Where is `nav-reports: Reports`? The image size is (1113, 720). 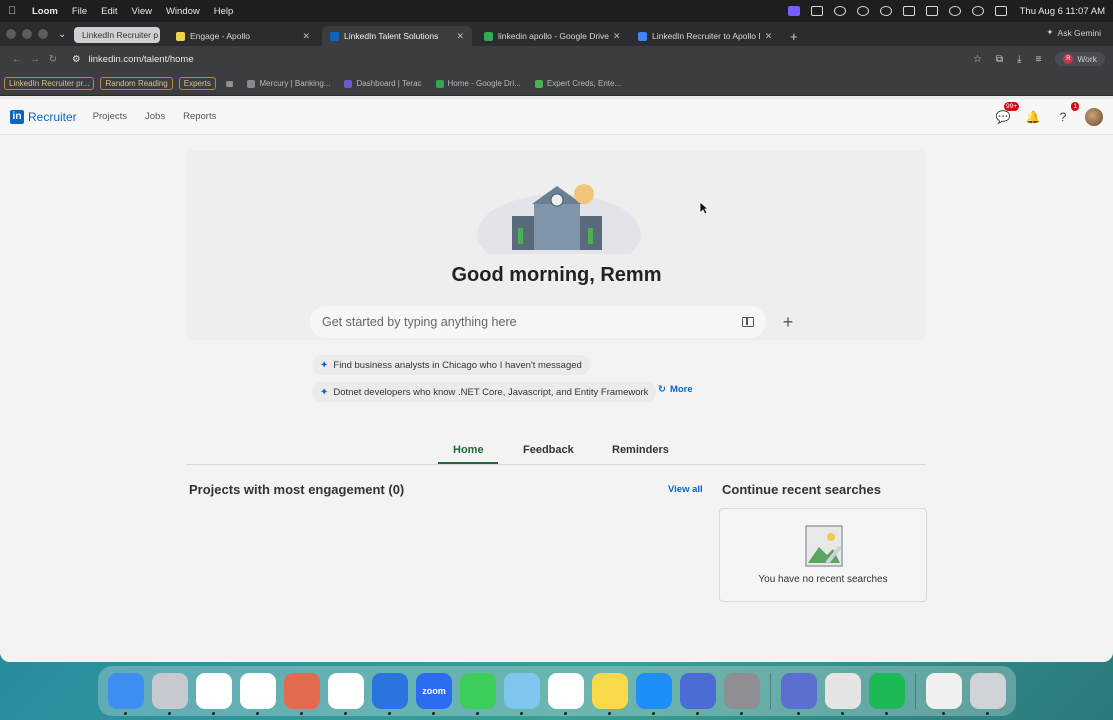 nav-reports: Reports is located at coordinates (199, 116).